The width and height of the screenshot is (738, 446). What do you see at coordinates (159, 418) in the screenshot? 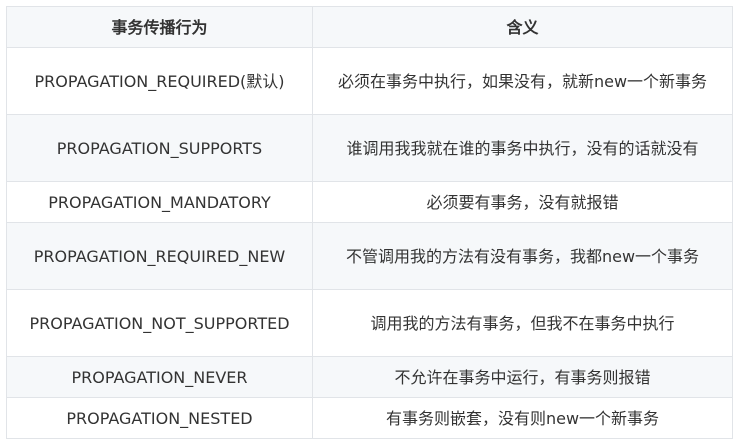
I see `behavior-cell: PROPAGATION_NESTED` at bounding box center [159, 418].